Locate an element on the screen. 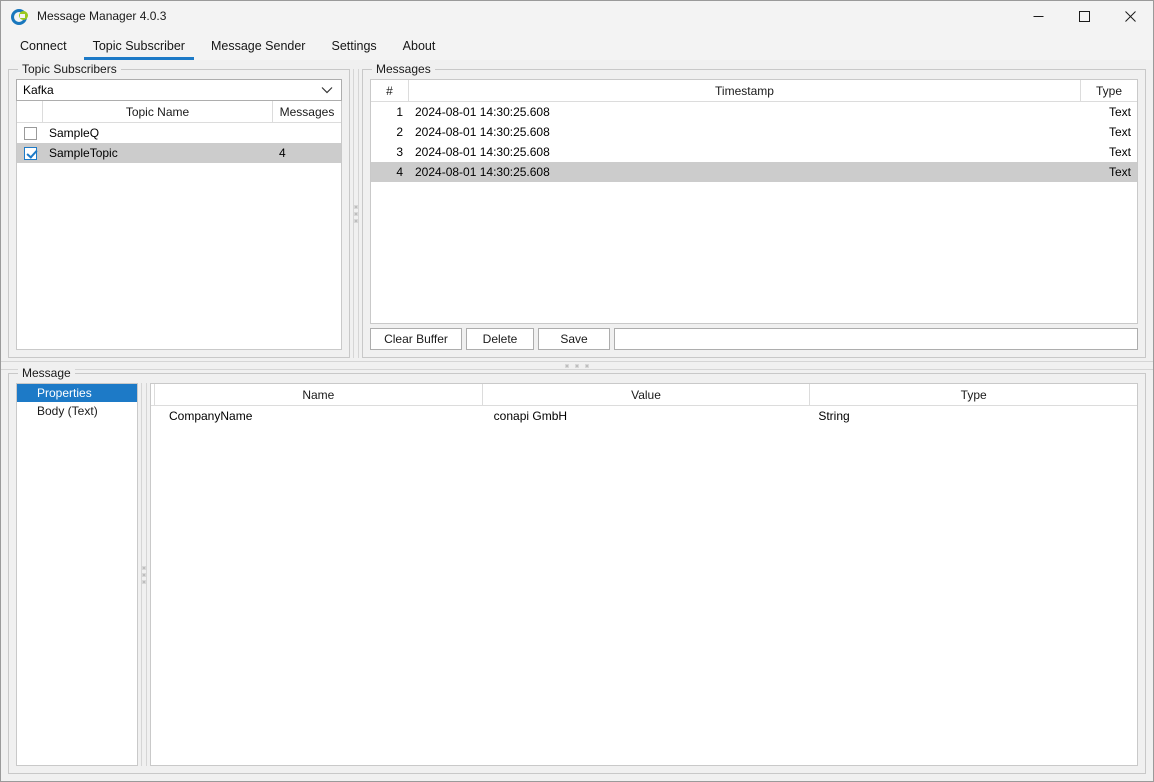 The image size is (1154, 782). property-value-cell: conapi GmbH is located at coordinates (530, 416).